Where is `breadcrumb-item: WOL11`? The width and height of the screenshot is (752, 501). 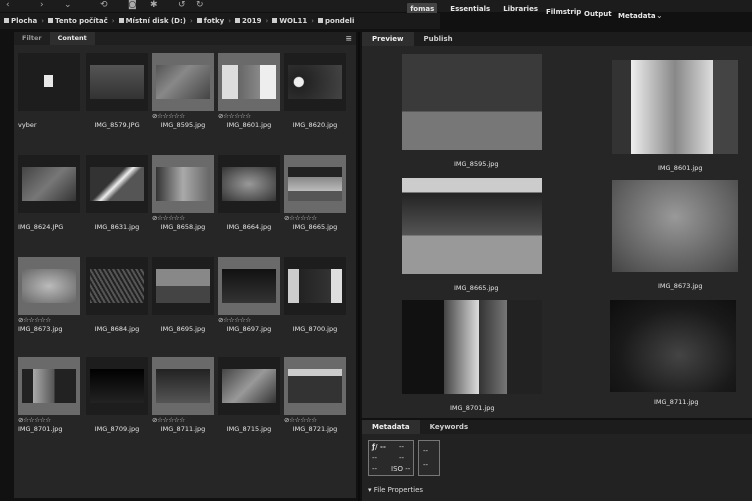 breadcrumb-item: WOL11 is located at coordinates (289, 21).